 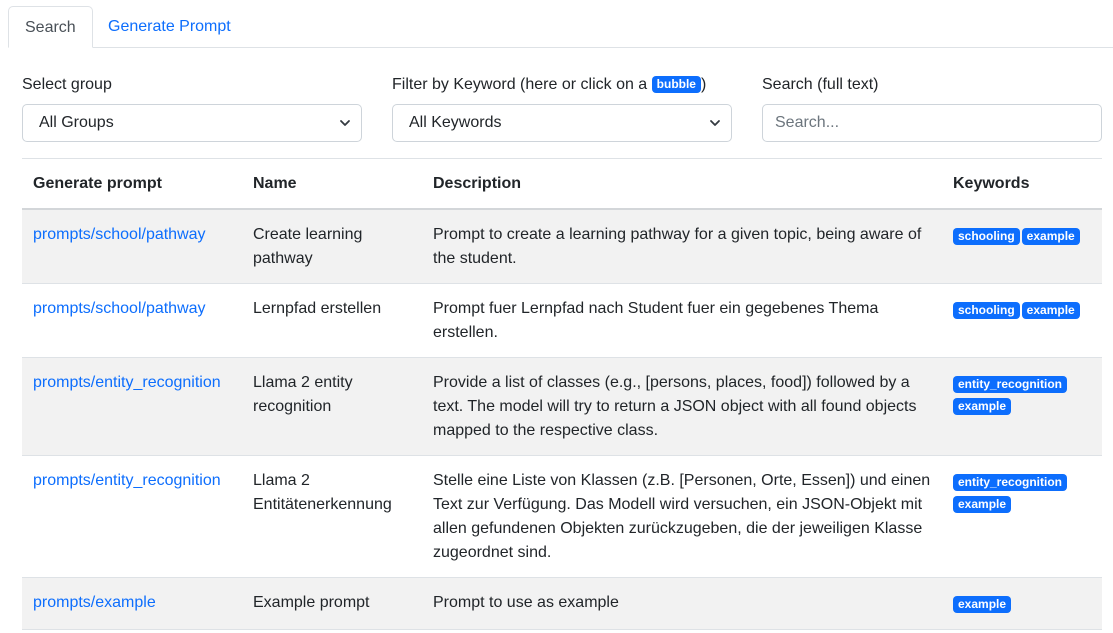 I want to click on keyword-label-text: Filter by Keyword (here or click on a, so click(x=522, y=84).